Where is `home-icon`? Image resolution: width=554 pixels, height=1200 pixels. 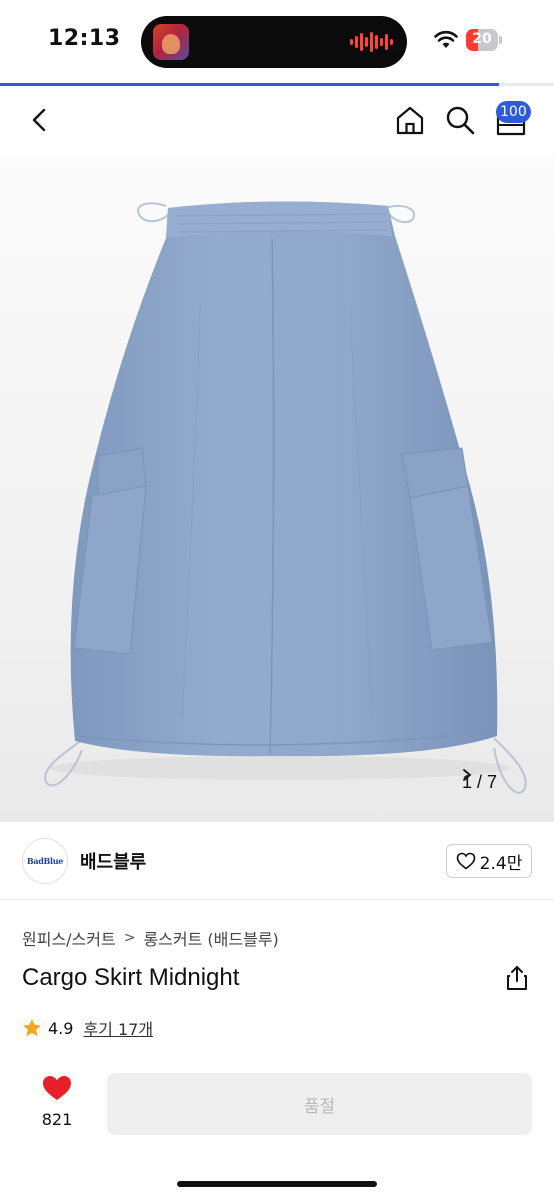 home-icon is located at coordinates (410, 120).